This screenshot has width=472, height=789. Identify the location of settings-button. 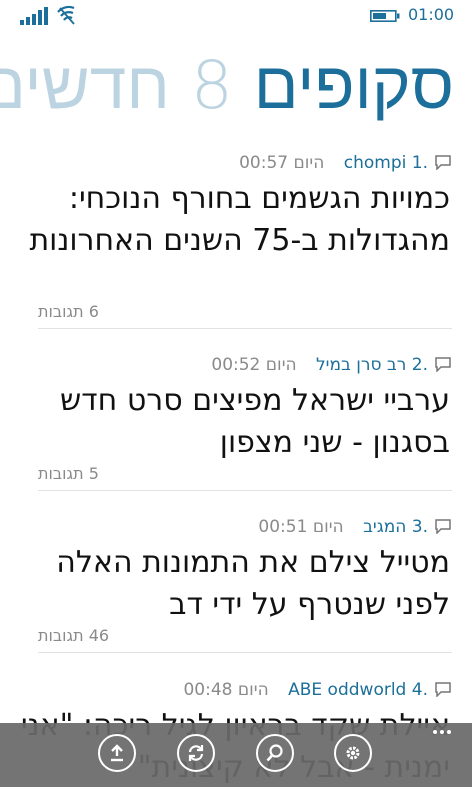
(353, 753).